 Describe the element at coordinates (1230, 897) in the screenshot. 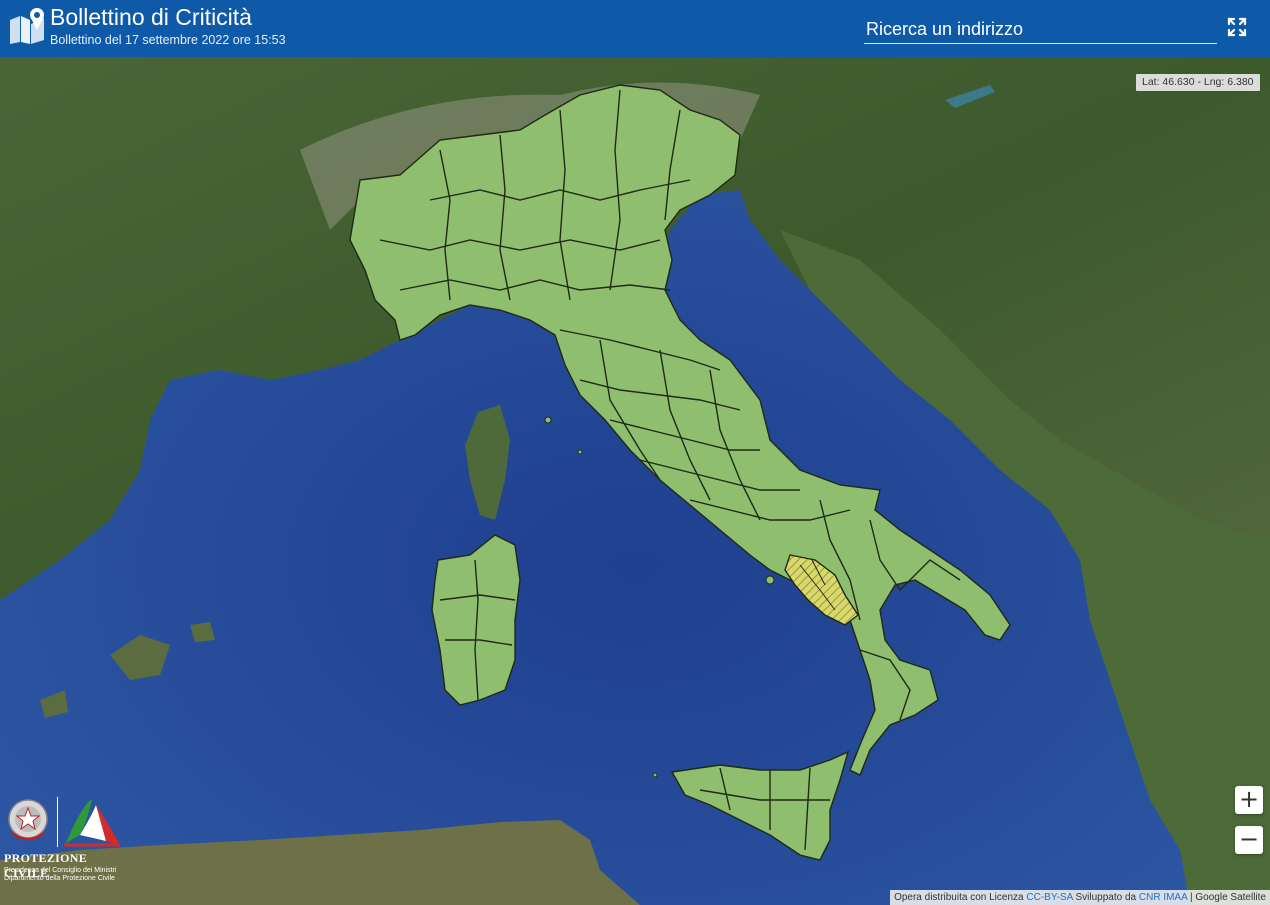

I see `attribution-base: Google Satellite` at that location.